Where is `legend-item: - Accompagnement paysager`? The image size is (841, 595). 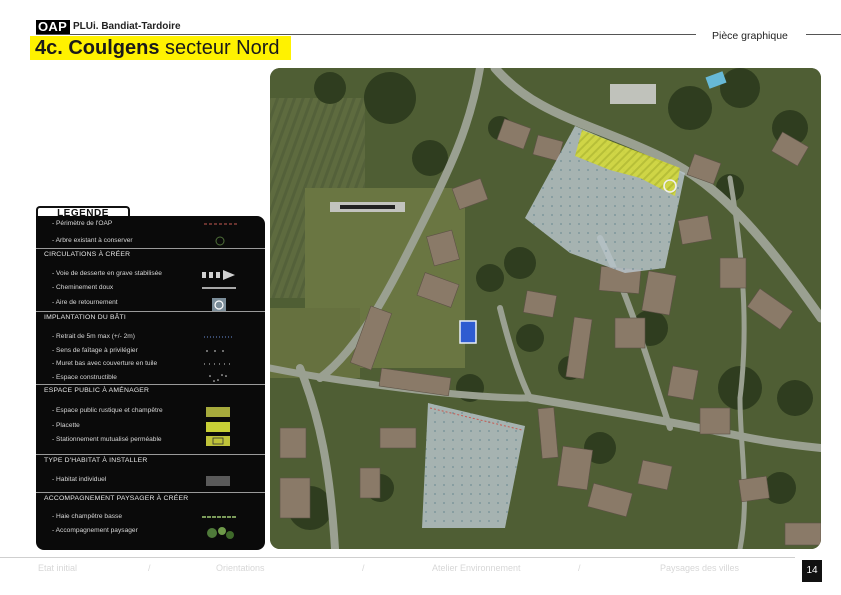
legend-item: - Accompagnement paysager is located at coordinates (154, 532).